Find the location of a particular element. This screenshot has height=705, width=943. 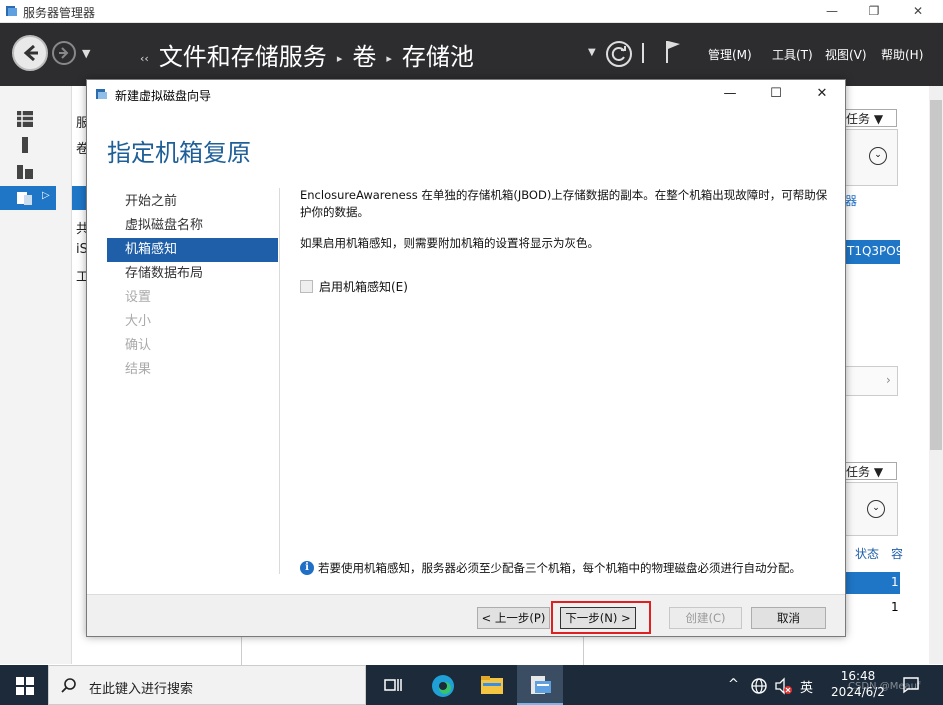

back-button is located at coordinates (30, 53).